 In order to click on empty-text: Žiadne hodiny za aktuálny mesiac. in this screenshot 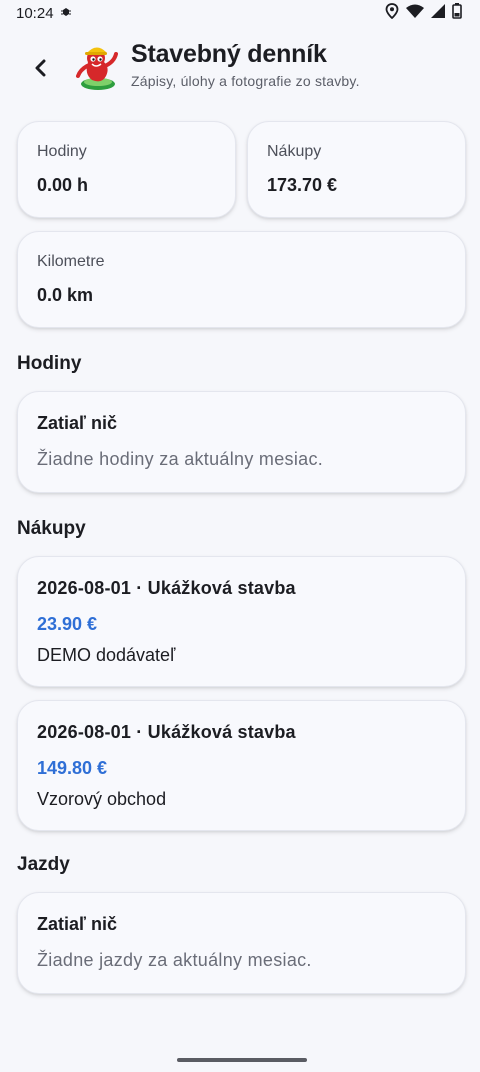, I will do `click(180, 459)`.